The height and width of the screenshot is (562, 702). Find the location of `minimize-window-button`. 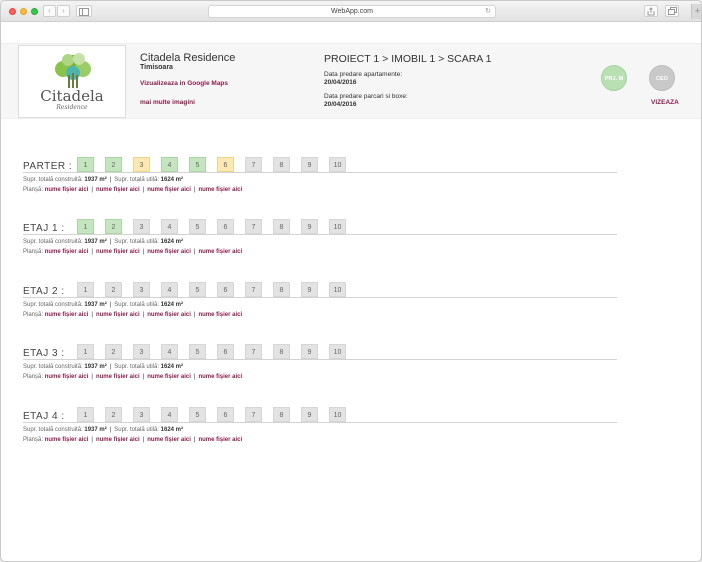

minimize-window-button is located at coordinates (23, 11).